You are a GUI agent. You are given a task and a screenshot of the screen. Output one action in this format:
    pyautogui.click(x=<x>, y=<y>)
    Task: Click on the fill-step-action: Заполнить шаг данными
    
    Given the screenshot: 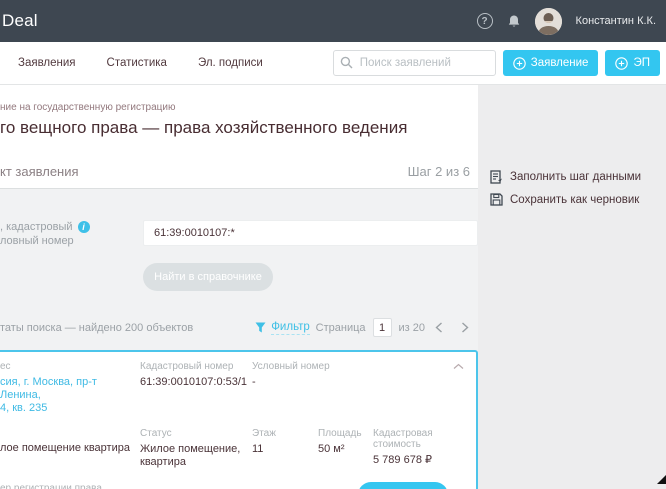 What is the action you would take?
    pyautogui.click(x=578, y=177)
    